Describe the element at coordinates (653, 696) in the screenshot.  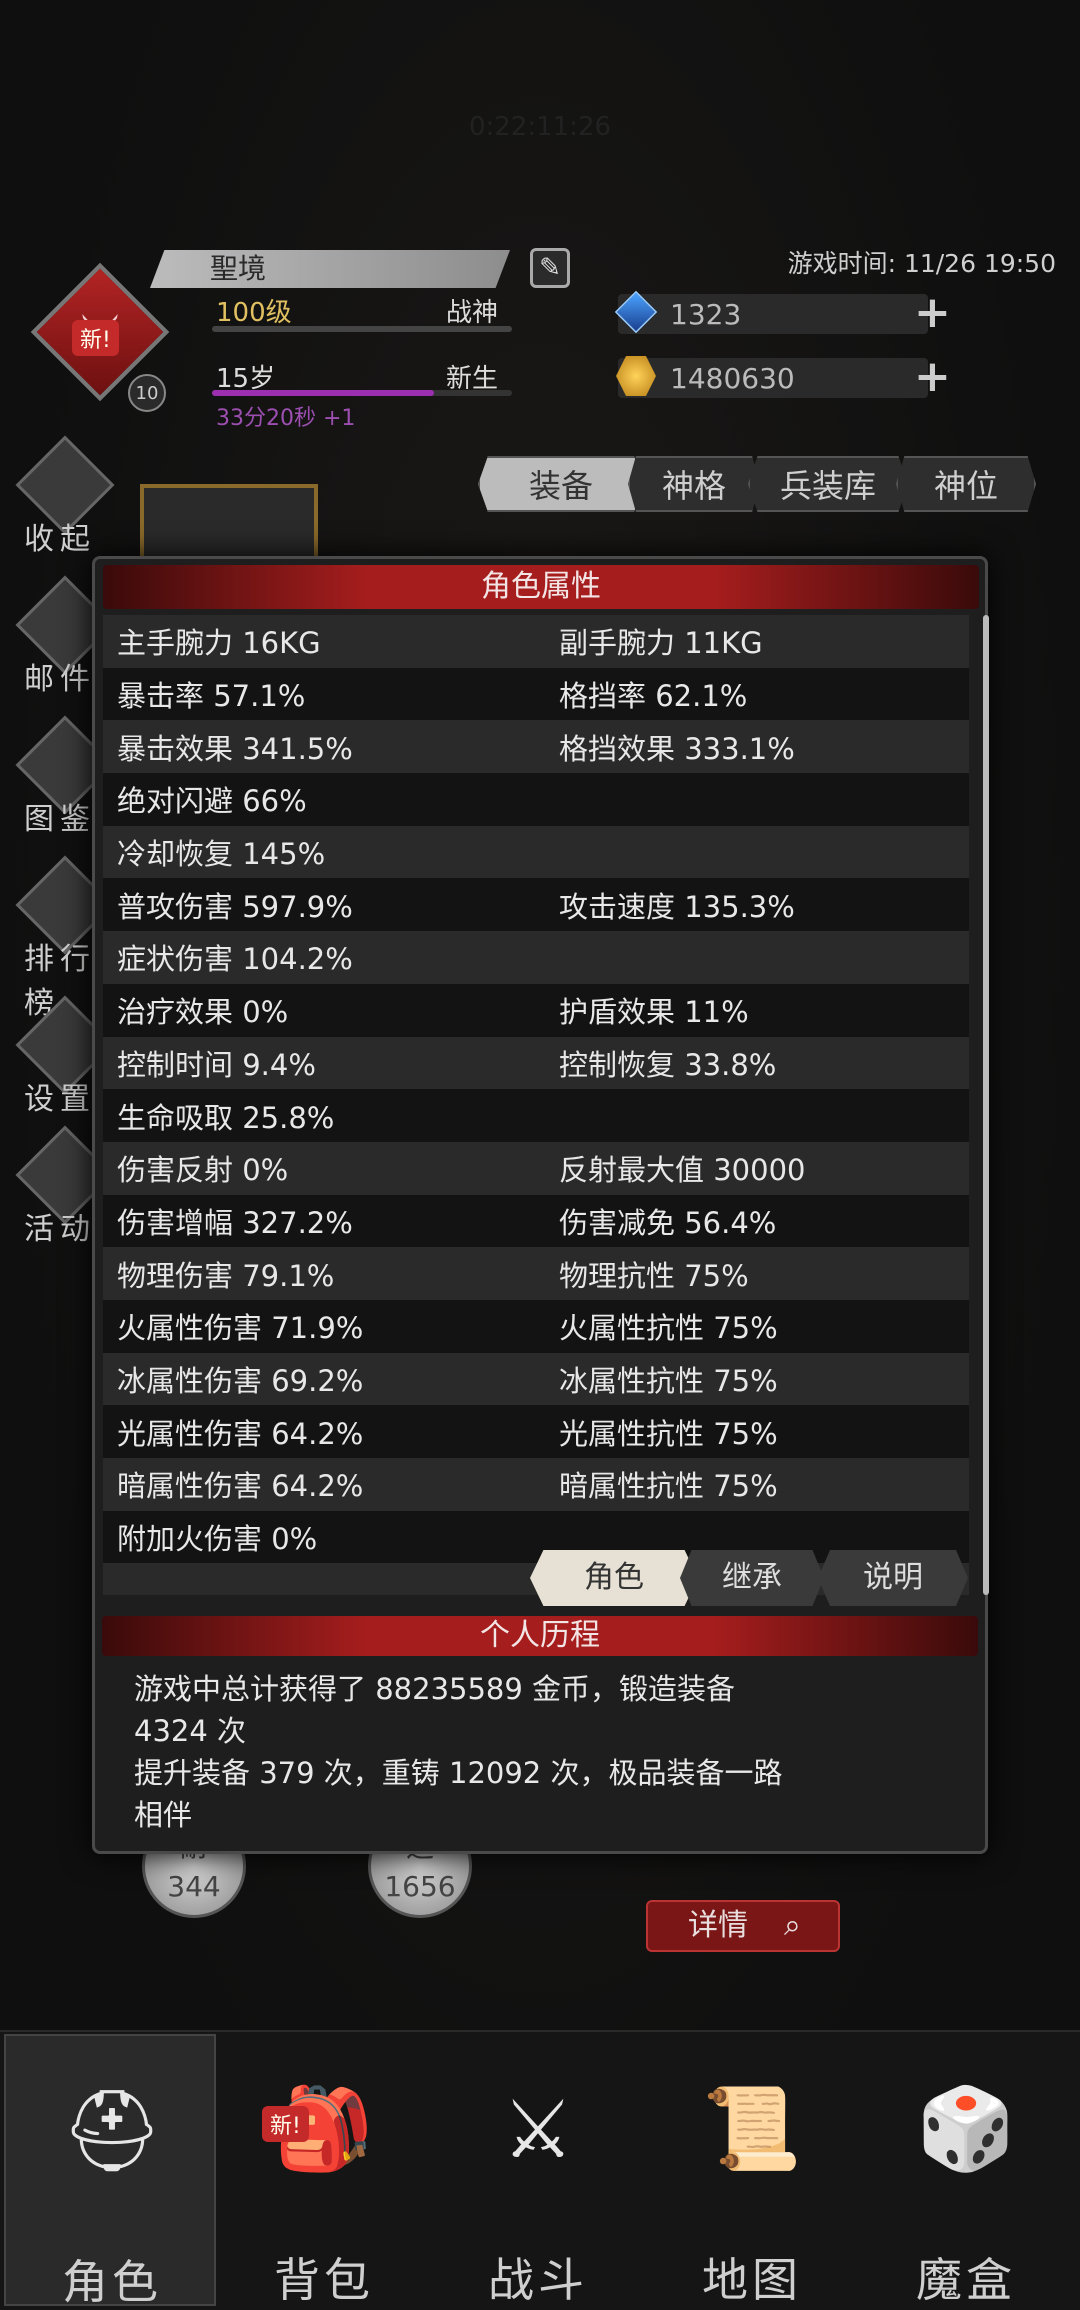
I see `attribute-right: 格挡率 62.1%` at that location.